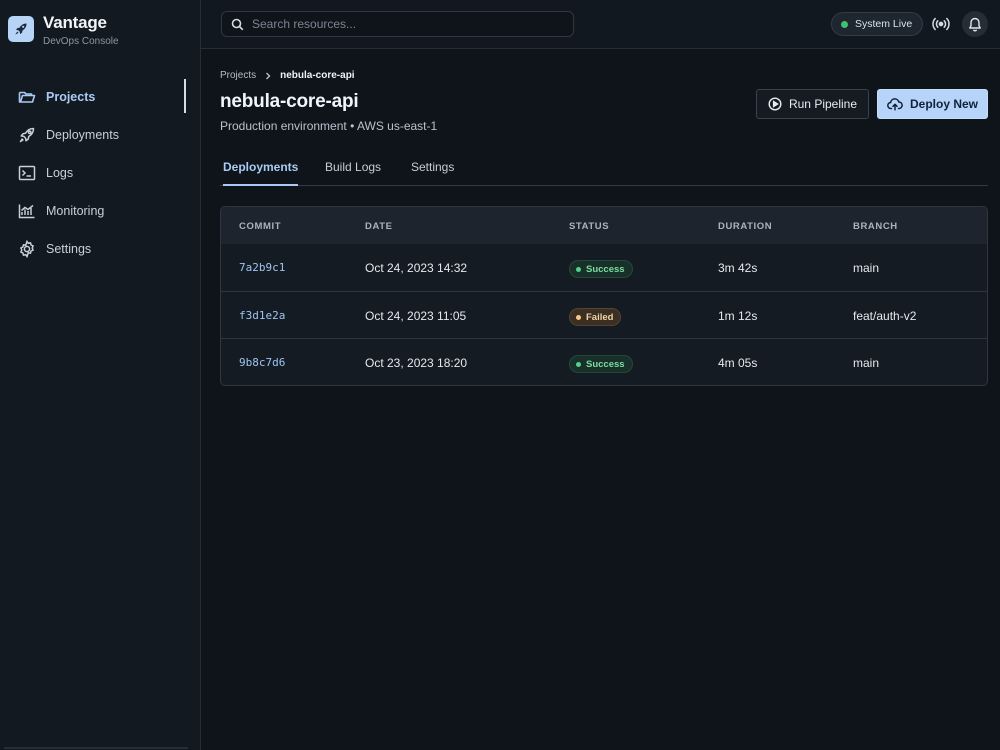  What do you see at coordinates (600, 24) in the screenshot?
I see `top-header: System Live` at bounding box center [600, 24].